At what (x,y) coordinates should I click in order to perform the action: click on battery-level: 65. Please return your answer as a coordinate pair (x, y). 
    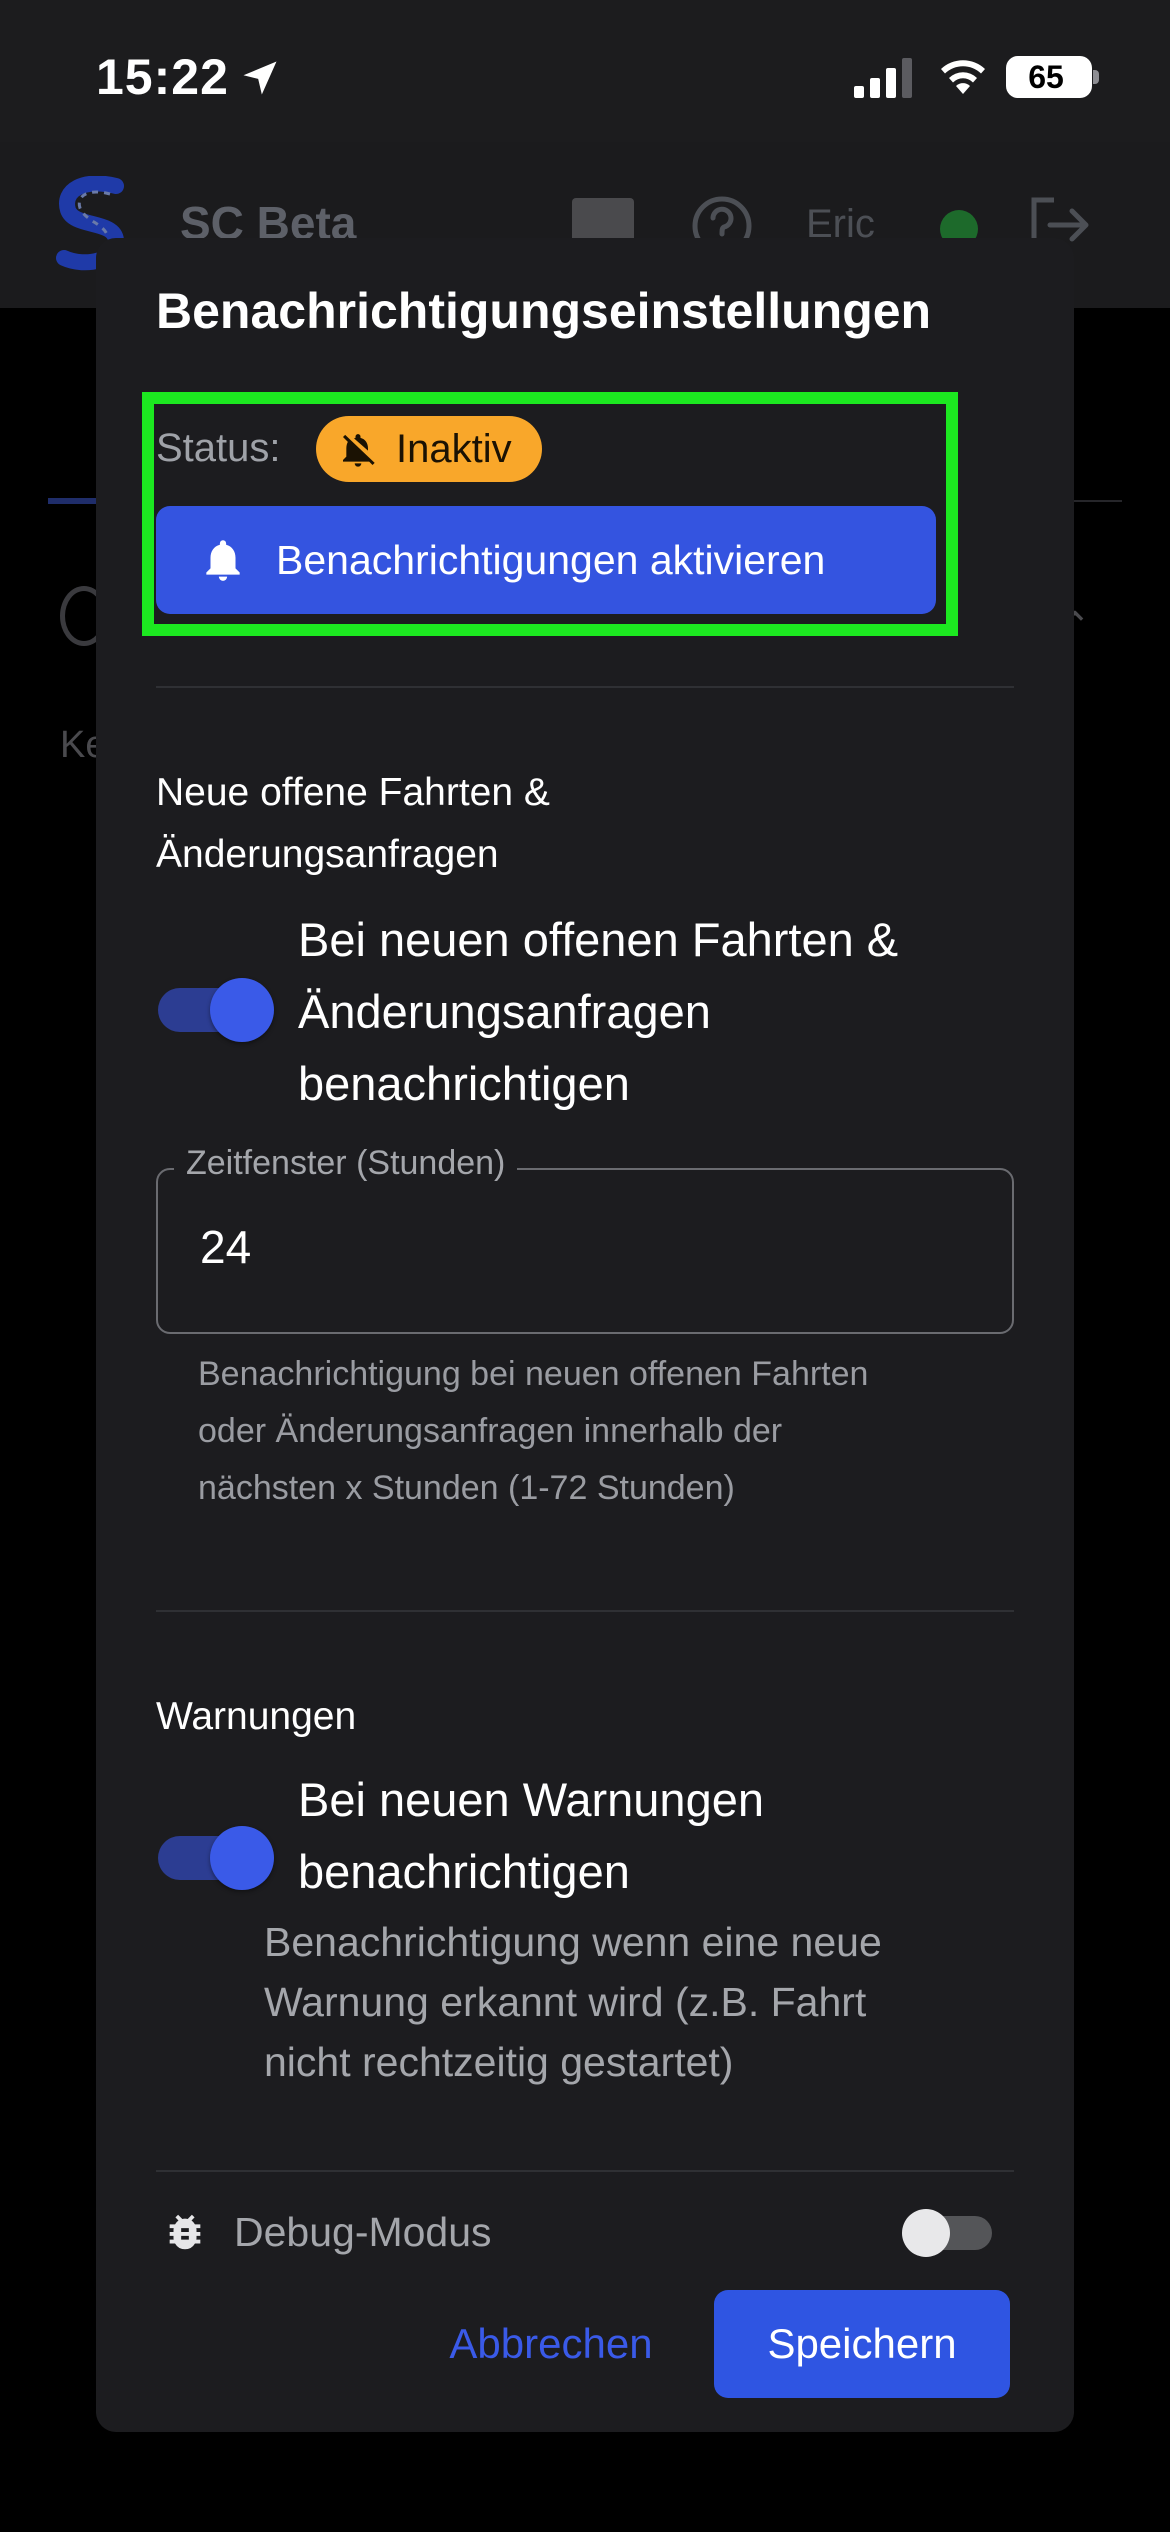
    Looking at the image, I should click on (1046, 77).